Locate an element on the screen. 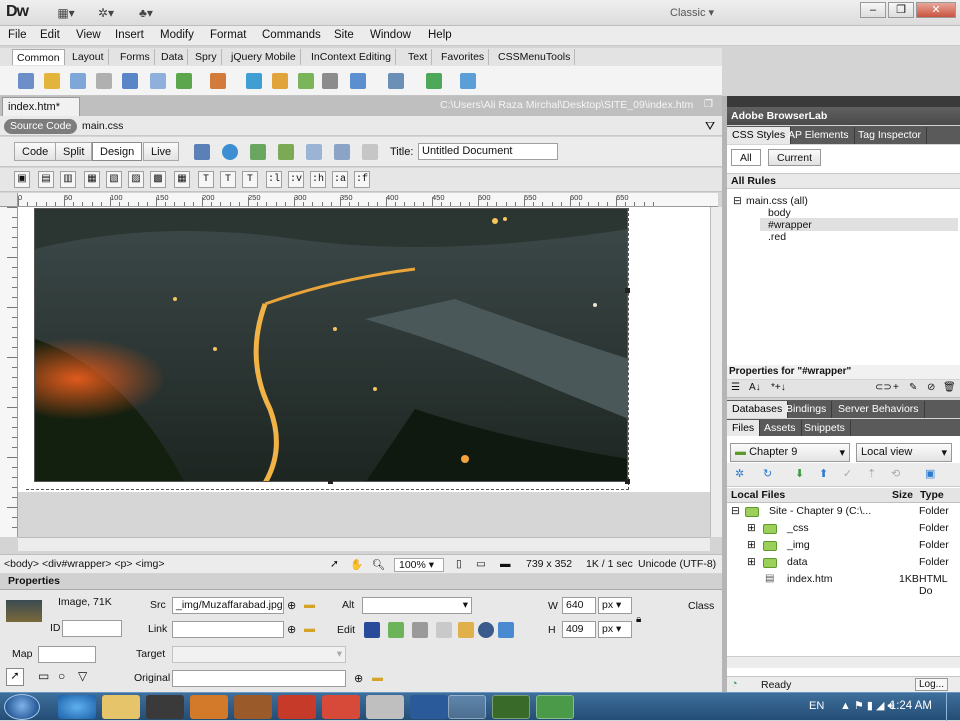 The width and height of the screenshot is (960, 721). insert-tab-layout: Layout is located at coordinates (88, 57).